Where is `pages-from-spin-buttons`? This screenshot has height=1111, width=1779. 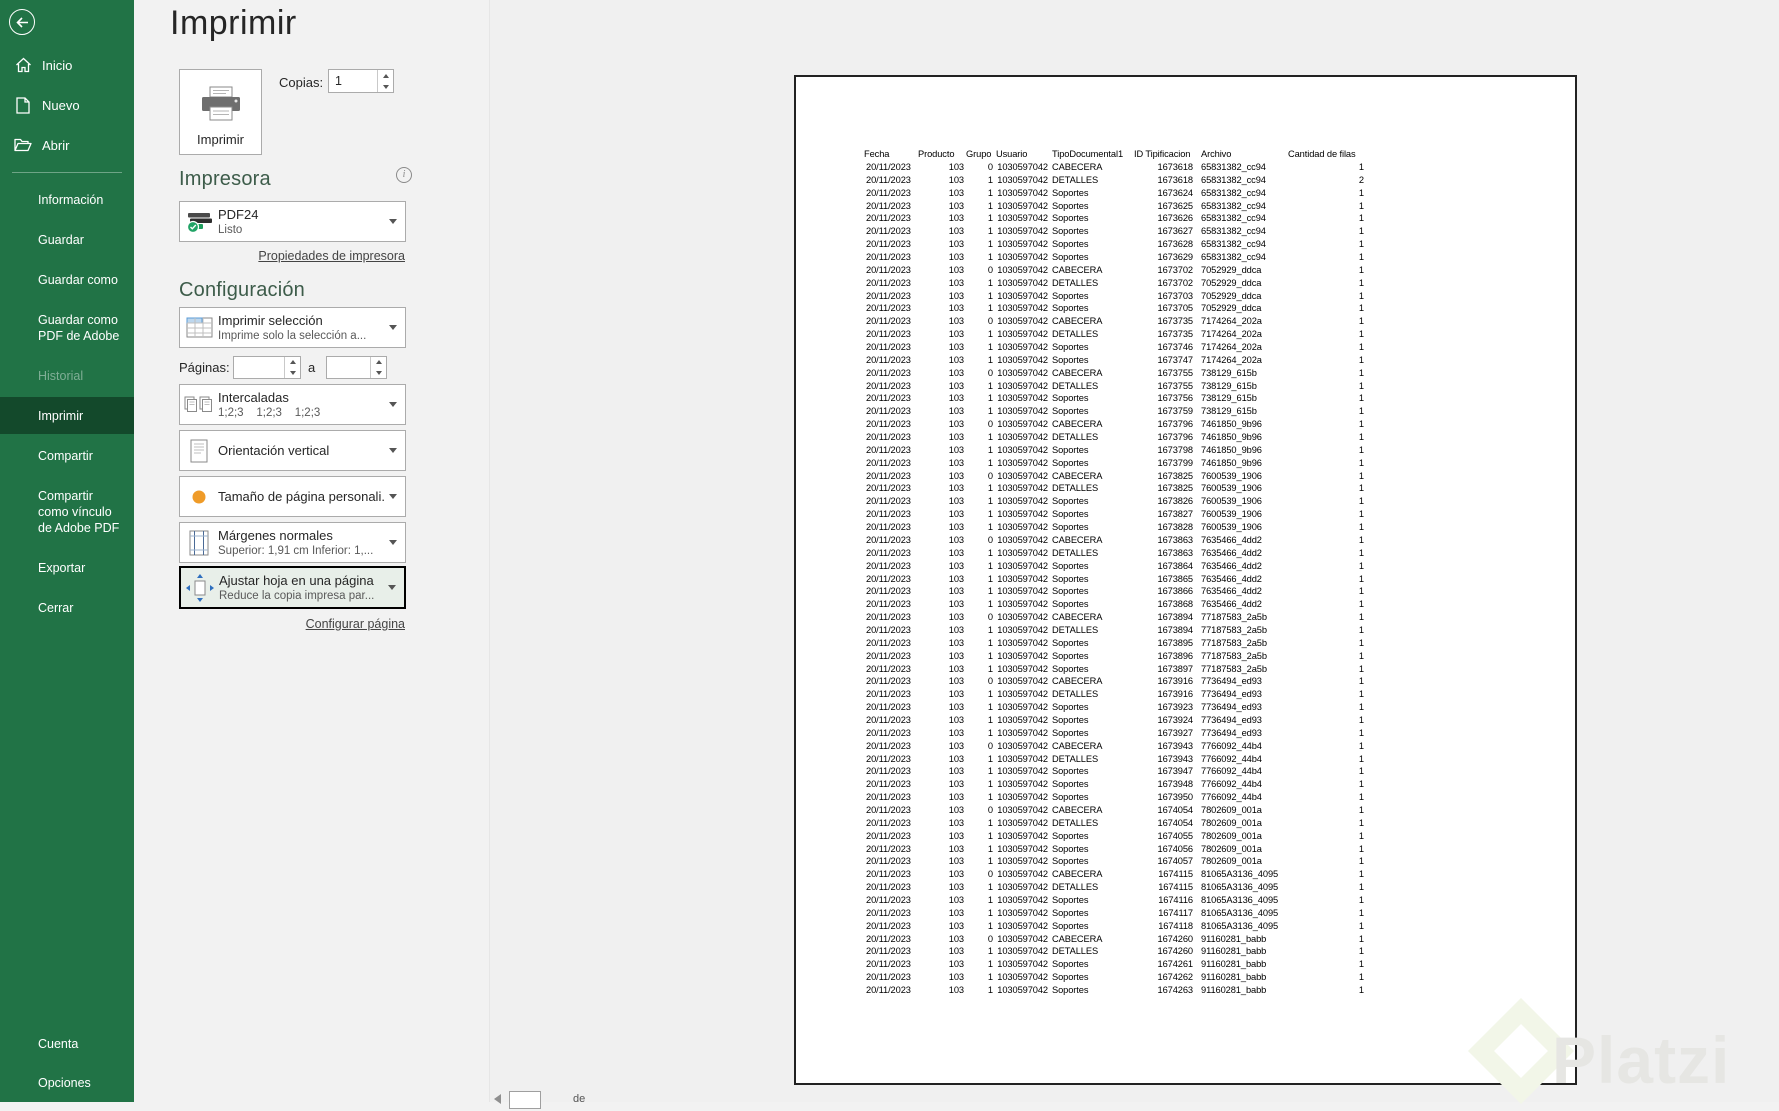 pages-from-spin-buttons is located at coordinates (292, 367).